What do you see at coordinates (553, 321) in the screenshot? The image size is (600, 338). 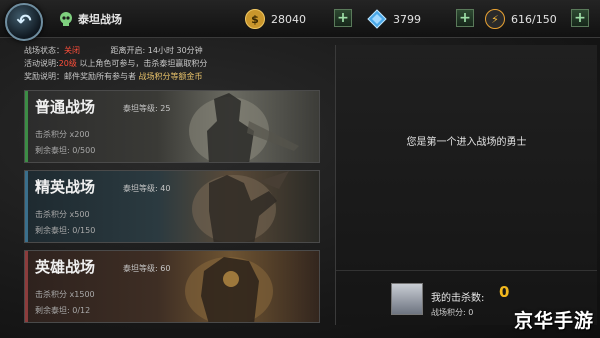 I see `watermark-text: 京华手游` at bounding box center [553, 321].